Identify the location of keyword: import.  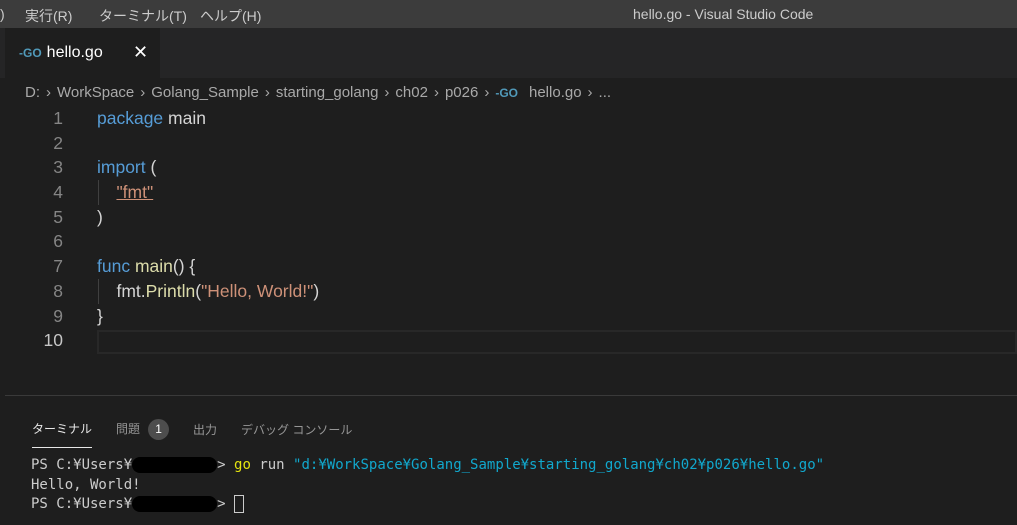
(121, 167).